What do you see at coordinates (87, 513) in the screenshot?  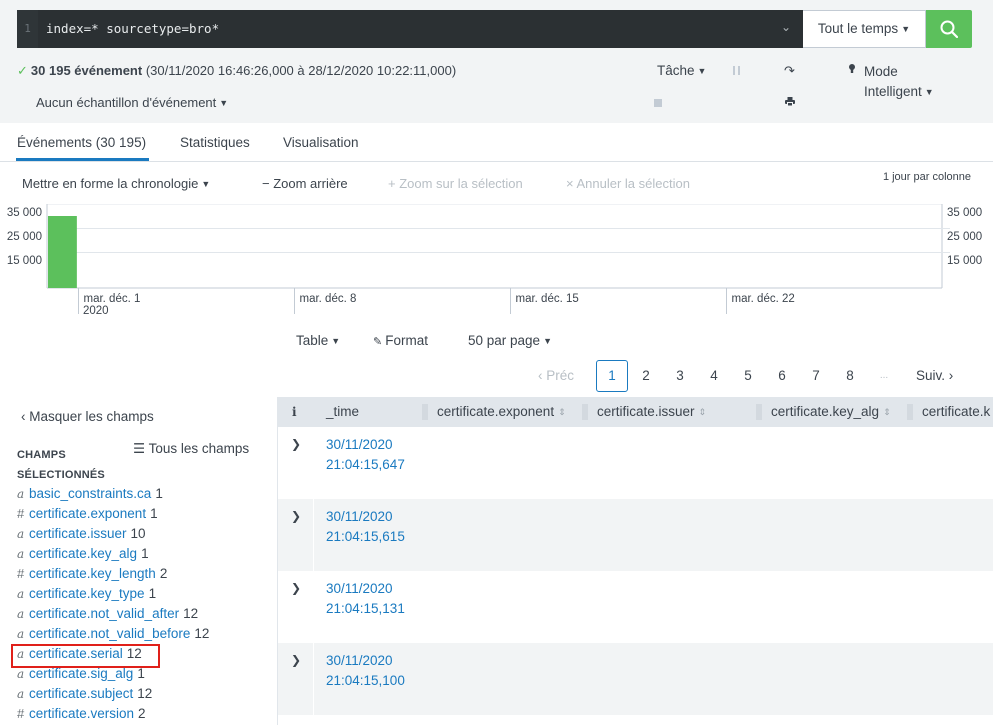 I see `field-name: certificate.exponent` at bounding box center [87, 513].